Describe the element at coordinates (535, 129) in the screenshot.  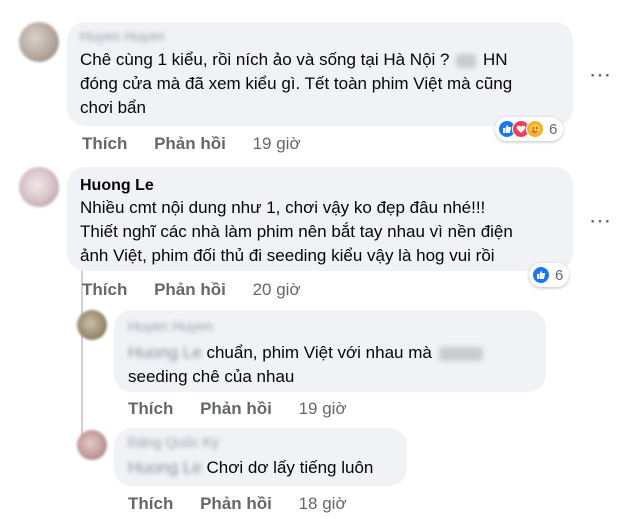
I see `care-reaction-icon` at that location.